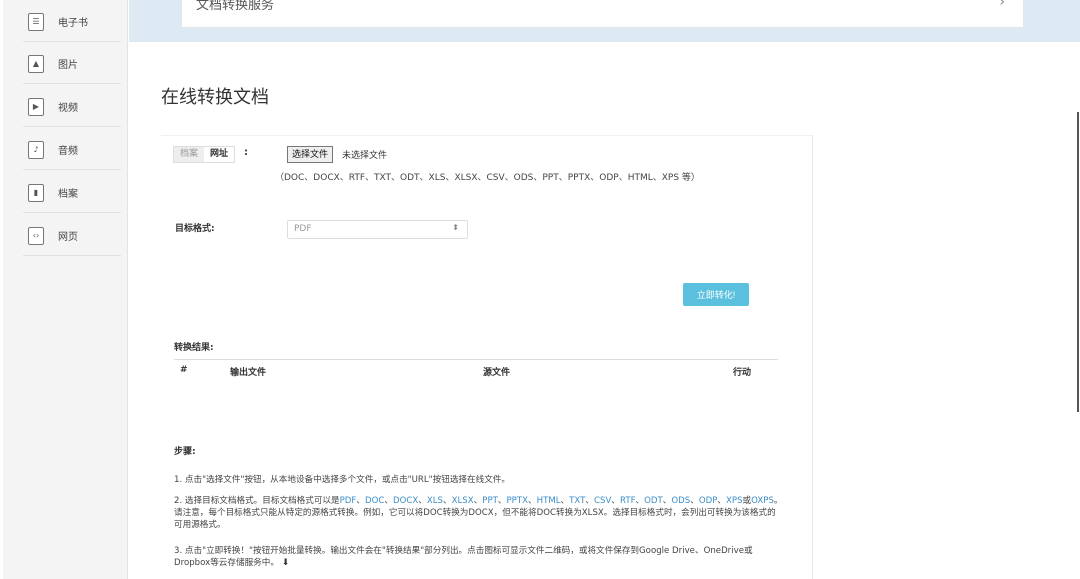 Image resolution: width=1080 pixels, height=579 pixels. What do you see at coordinates (36, 235) in the screenshot?
I see `webpage-icon: ‹›` at bounding box center [36, 235].